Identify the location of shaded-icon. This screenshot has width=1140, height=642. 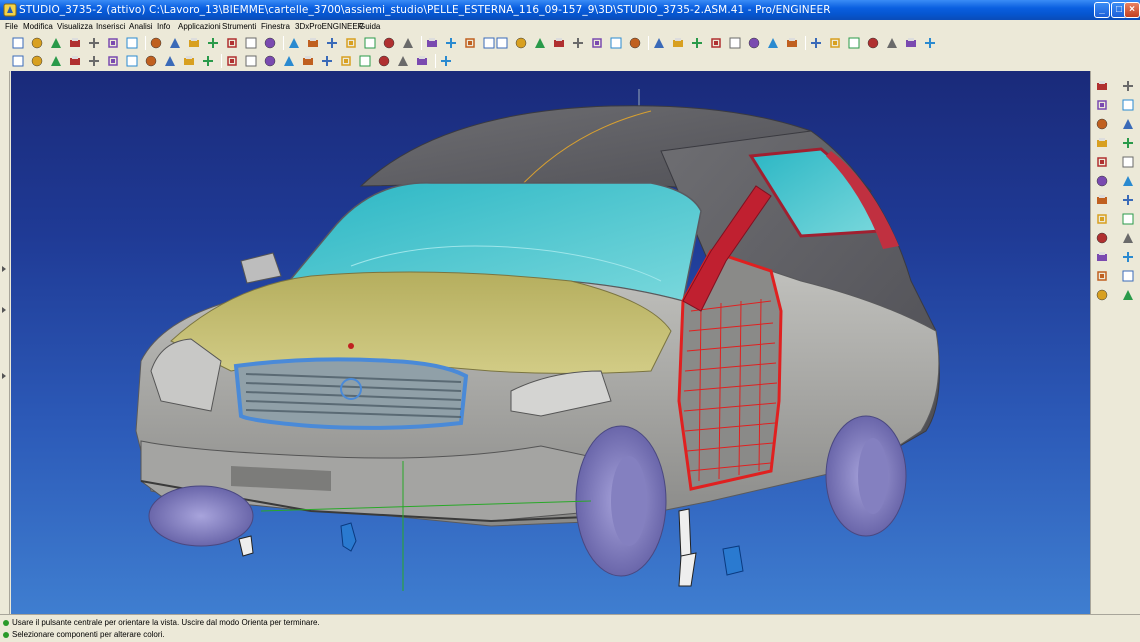
(489, 43).